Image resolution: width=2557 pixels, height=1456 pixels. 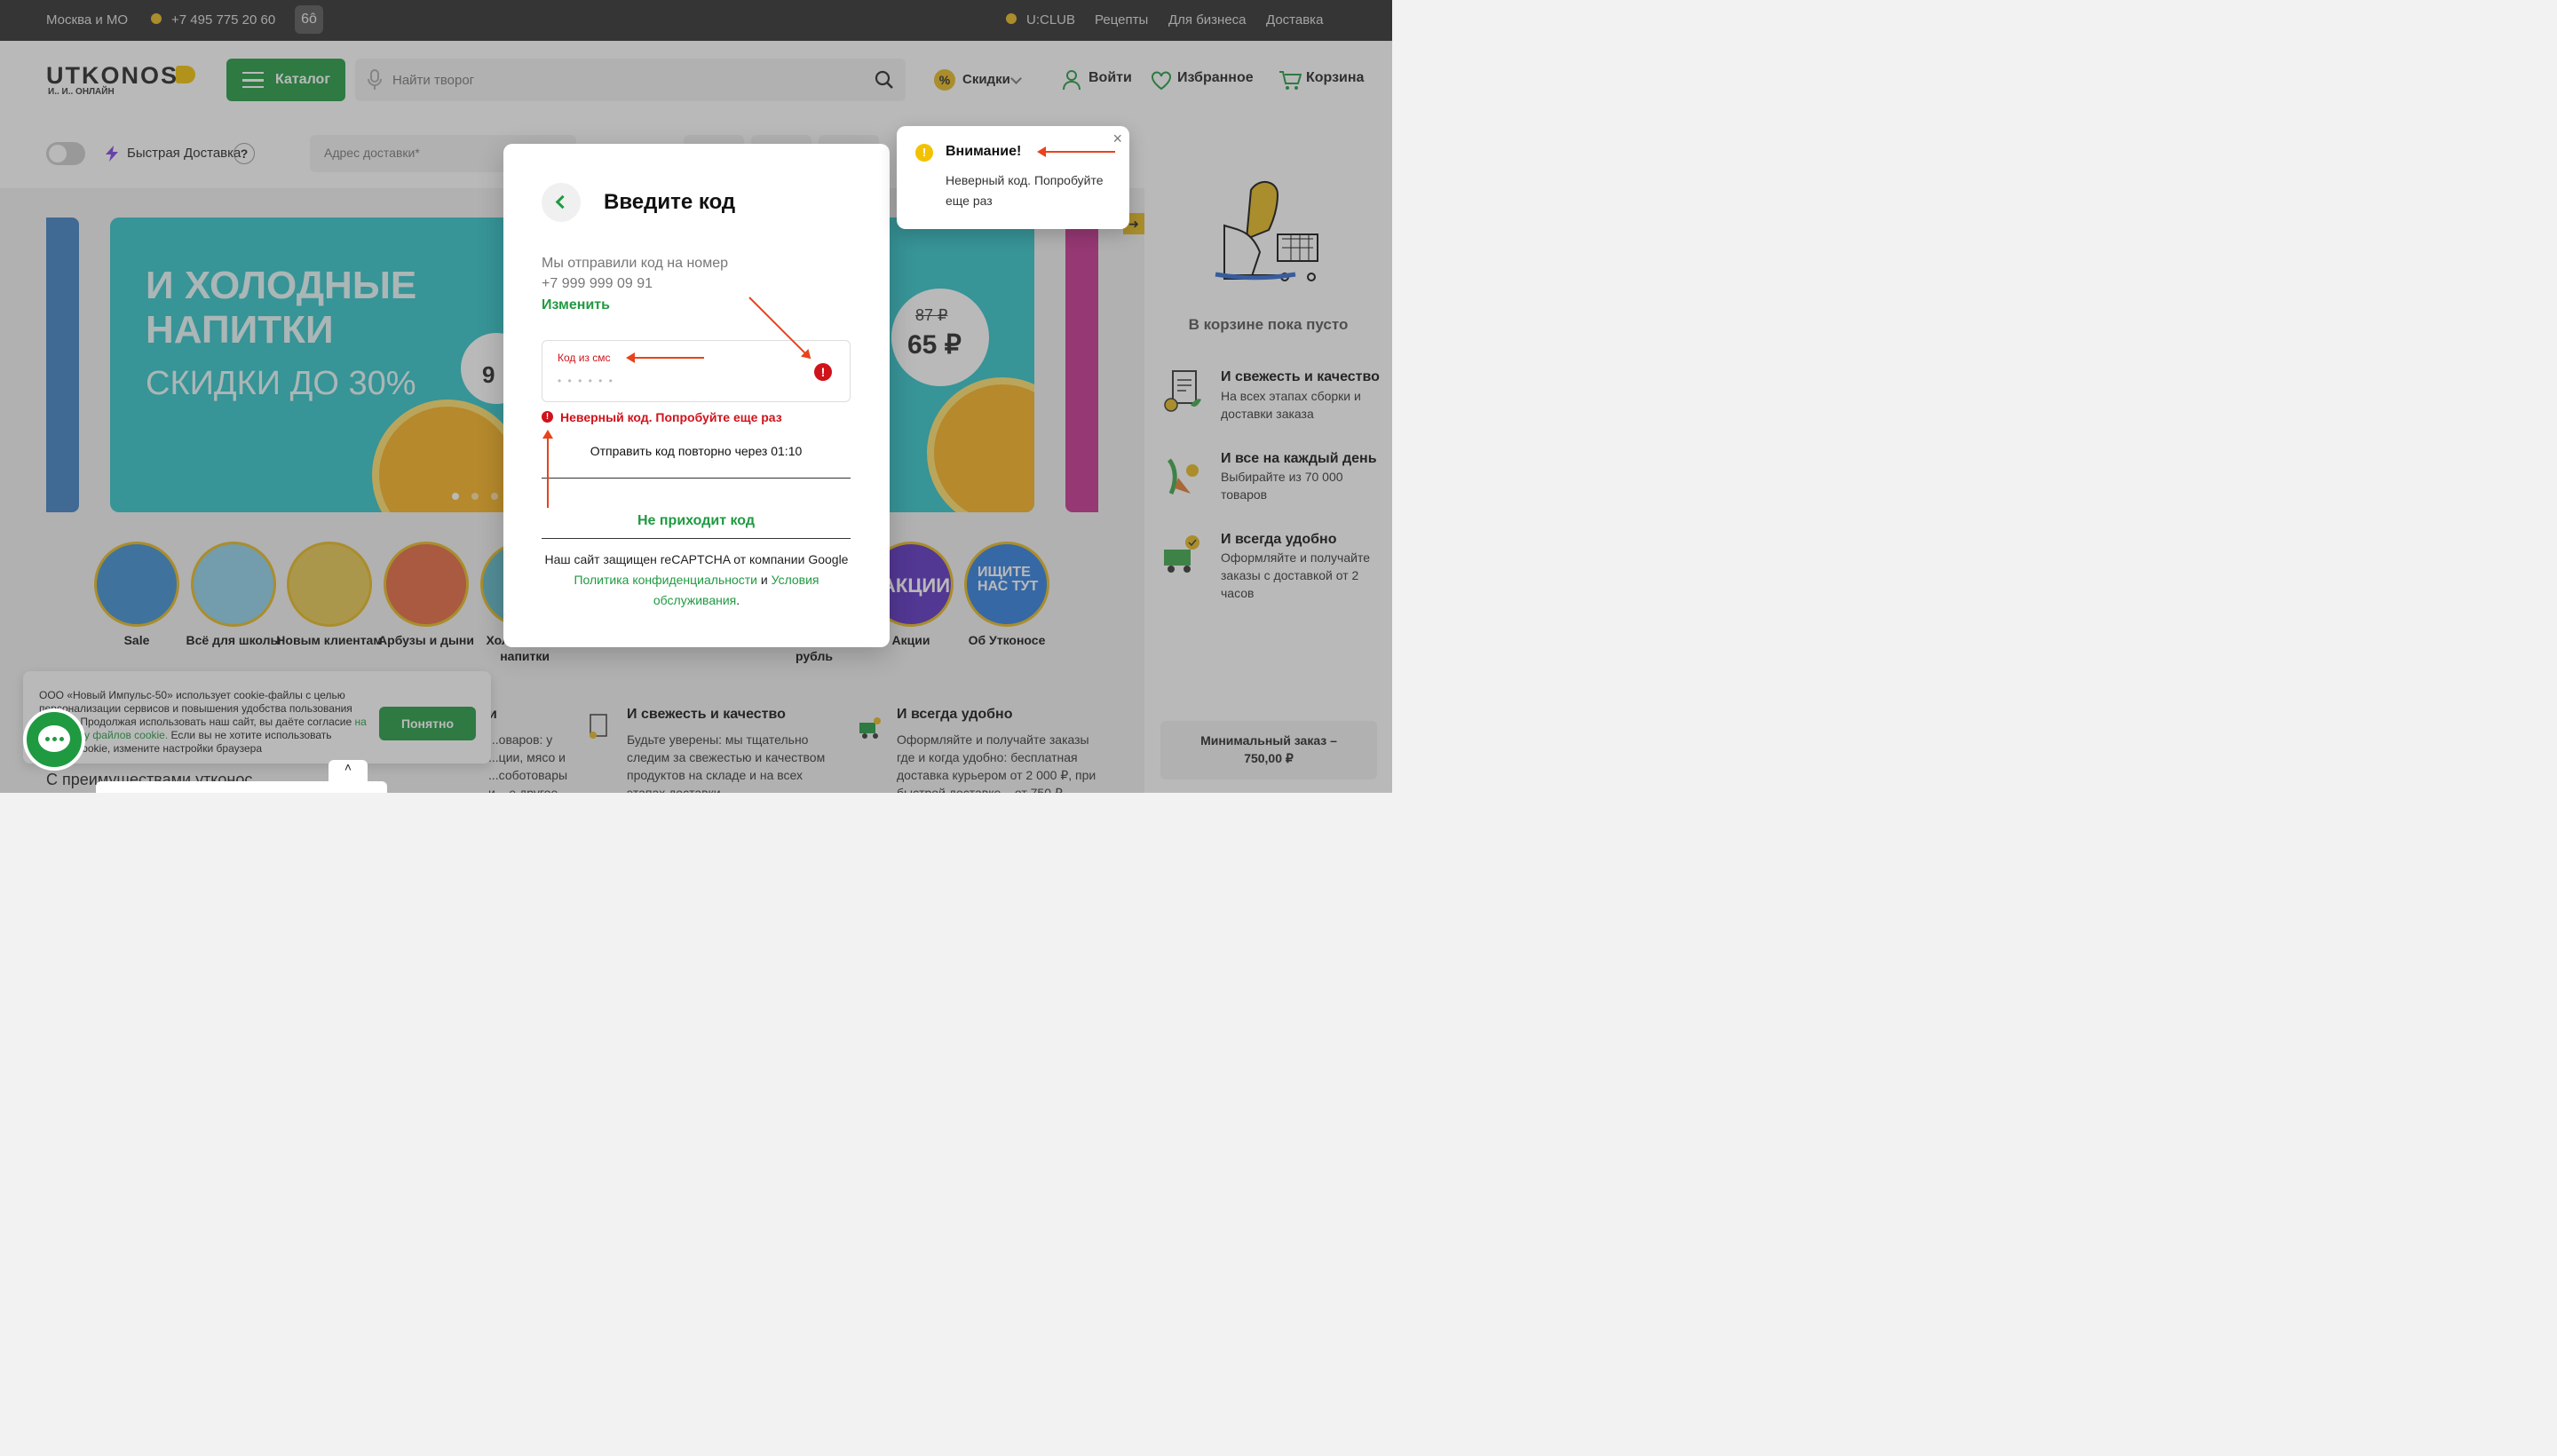 I want to click on error-message: Неверный код. Попробуйте еще раз, so click(x=671, y=417).